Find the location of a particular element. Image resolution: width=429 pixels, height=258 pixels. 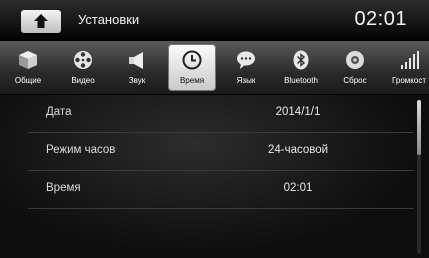

tab-volume: Громкост is located at coordinates (407, 67).